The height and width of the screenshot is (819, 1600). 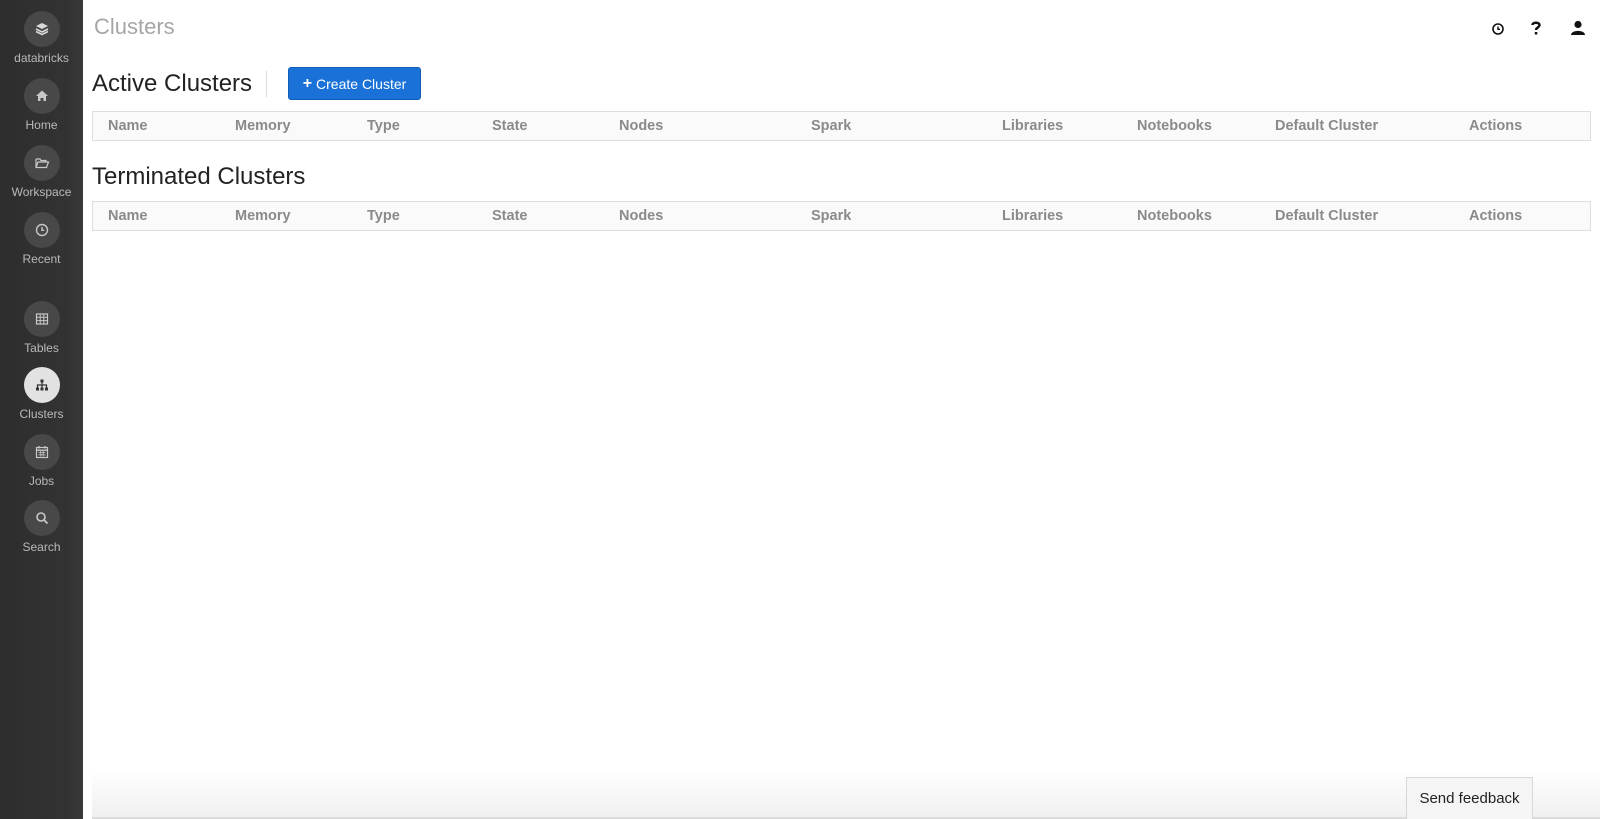 What do you see at coordinates (41, 481) in the screenshot?
I see `sidebar-item-label: Jobs` at bounding box center [41, 481].